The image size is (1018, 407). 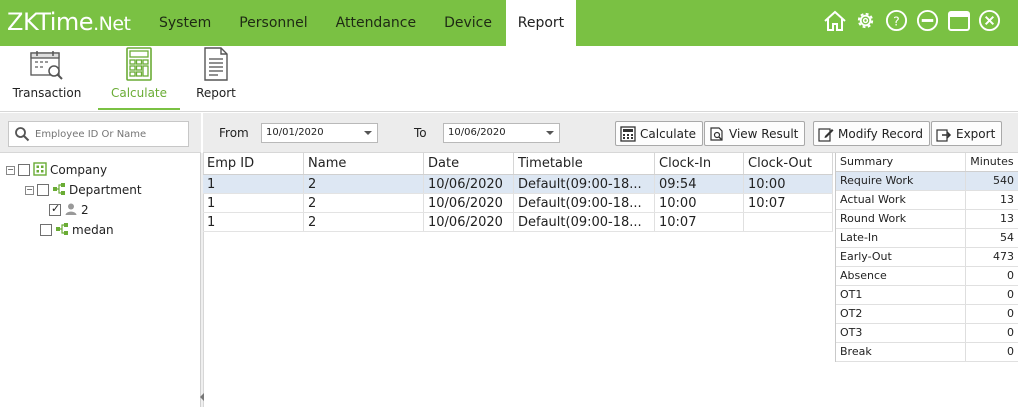 I want to click on export-label: Export, so click(x=976, y=133).